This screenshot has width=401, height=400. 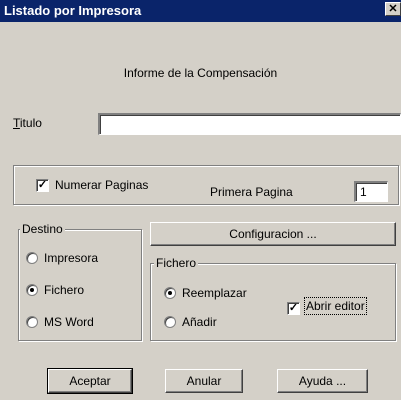 What do you see at coordinates (32, 258) in the screenshot?
I see `radio-impresora` at bounding box center [32, 258].